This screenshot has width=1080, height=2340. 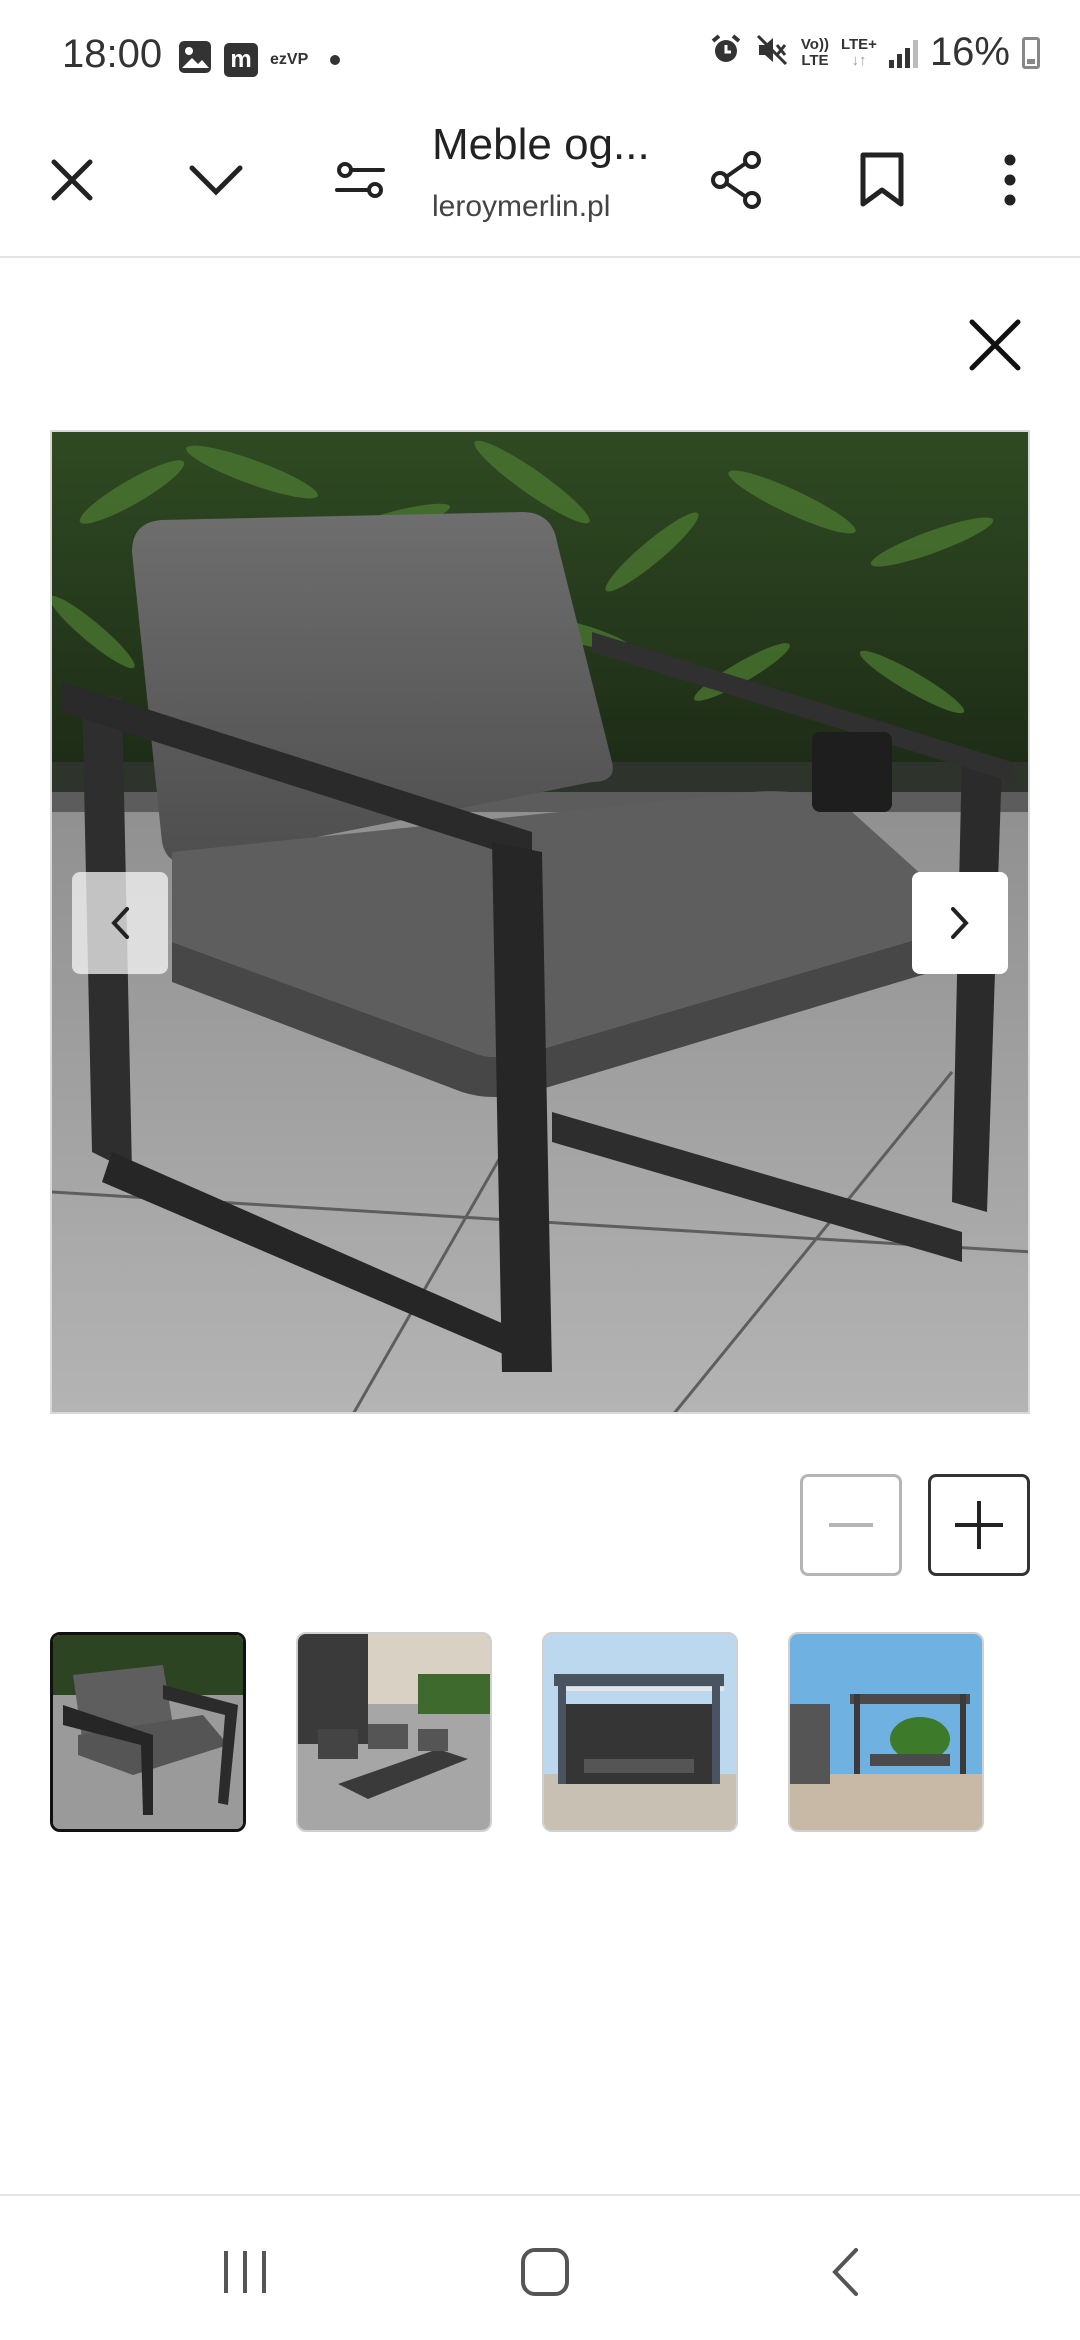 I want to click on thumbnail-armchair-image, so click(x=148, y=1732).